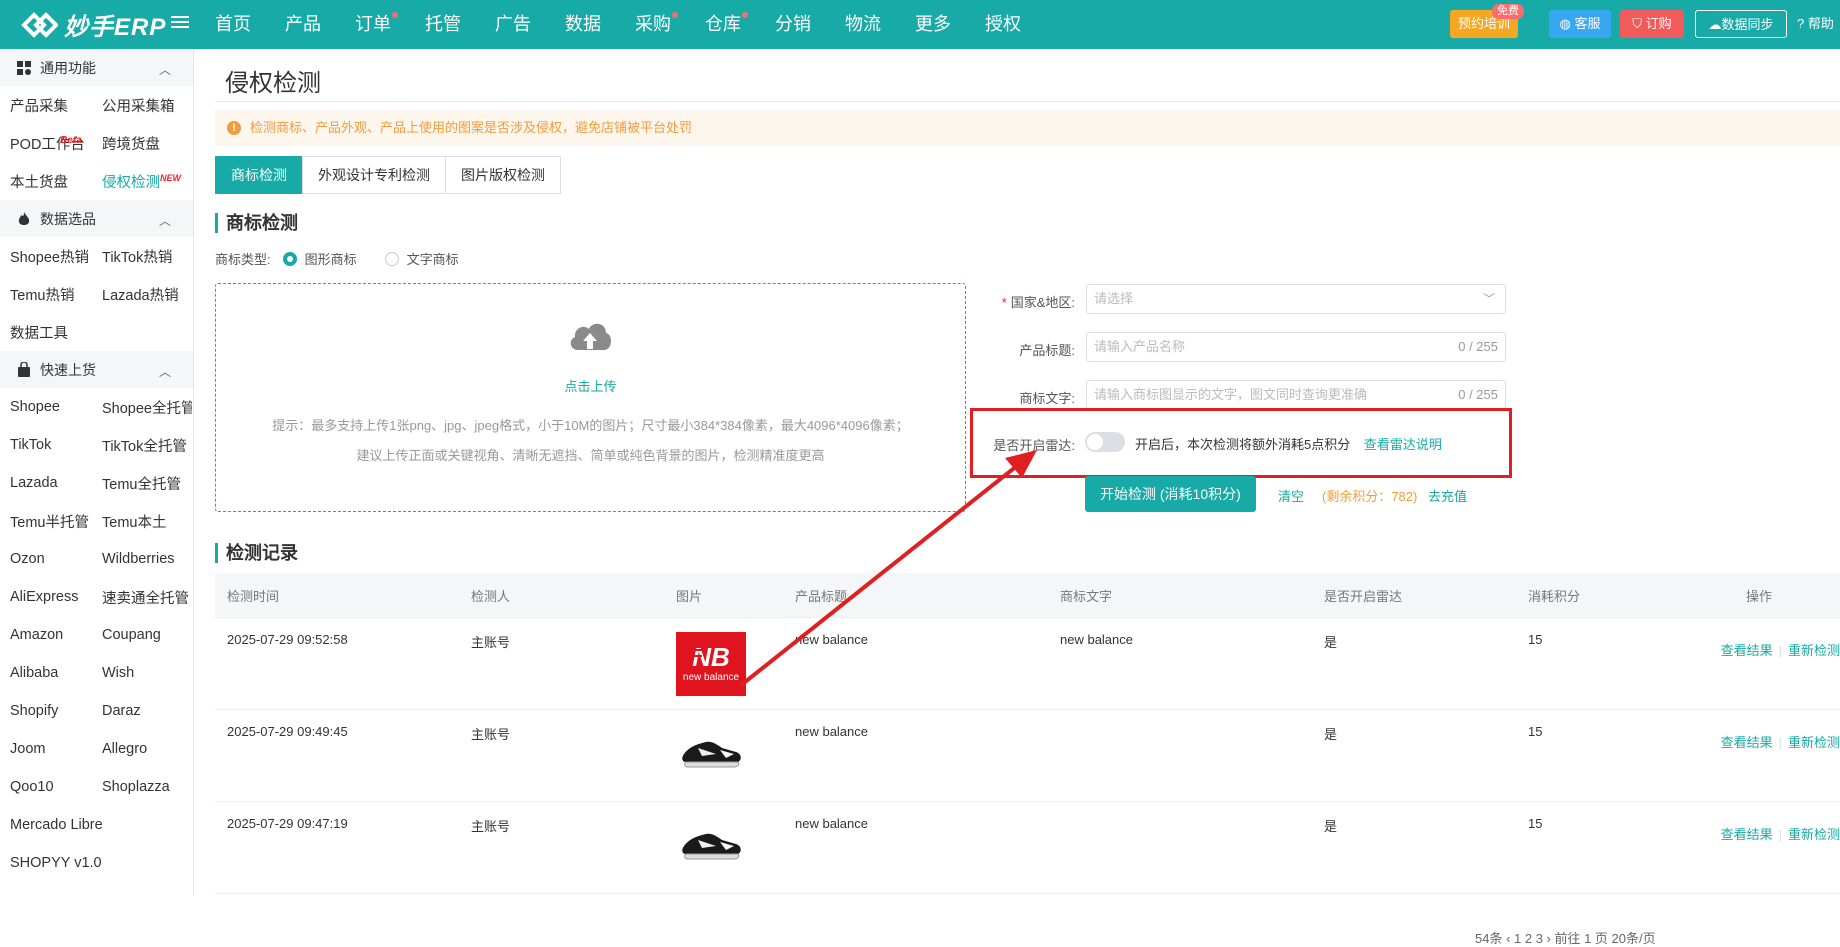  Describe the element at coordinates (723, 24) in the screenshot. I see `nav-item: 仓库` at that location.